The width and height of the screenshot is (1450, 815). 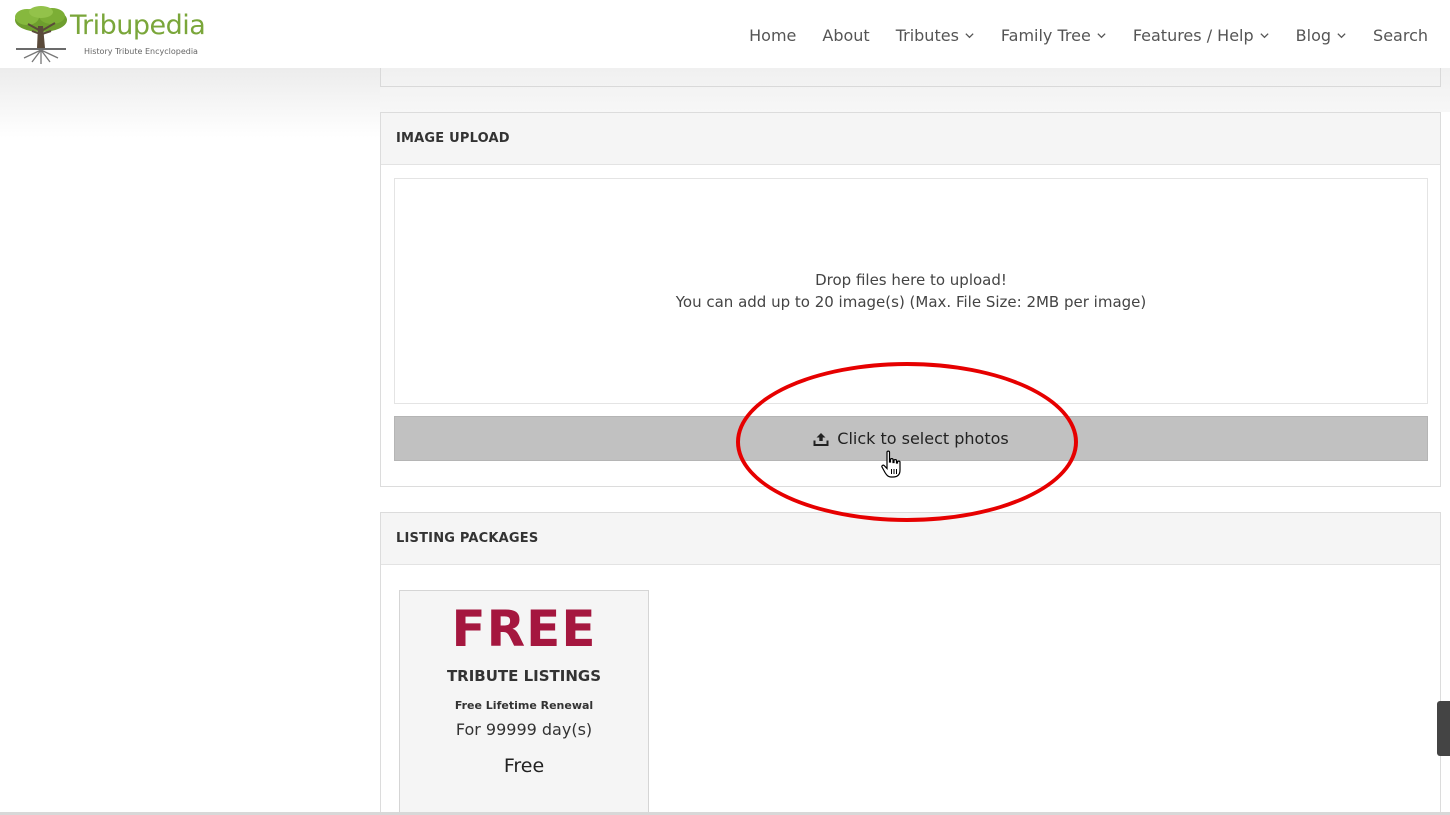 I want to click on select-photos-label: Click to select photos, so click(x=923, y=438).